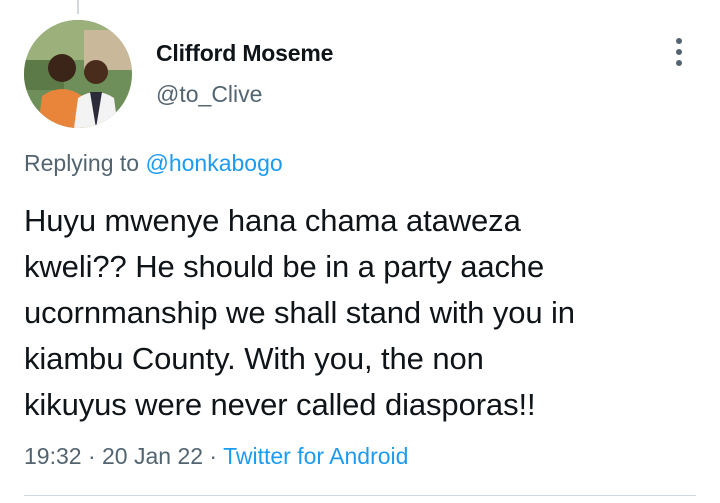  Describe the element at coordinates (213, 163) in the screenshot. I see `reply-mention-link: @honkabogo` at that location.